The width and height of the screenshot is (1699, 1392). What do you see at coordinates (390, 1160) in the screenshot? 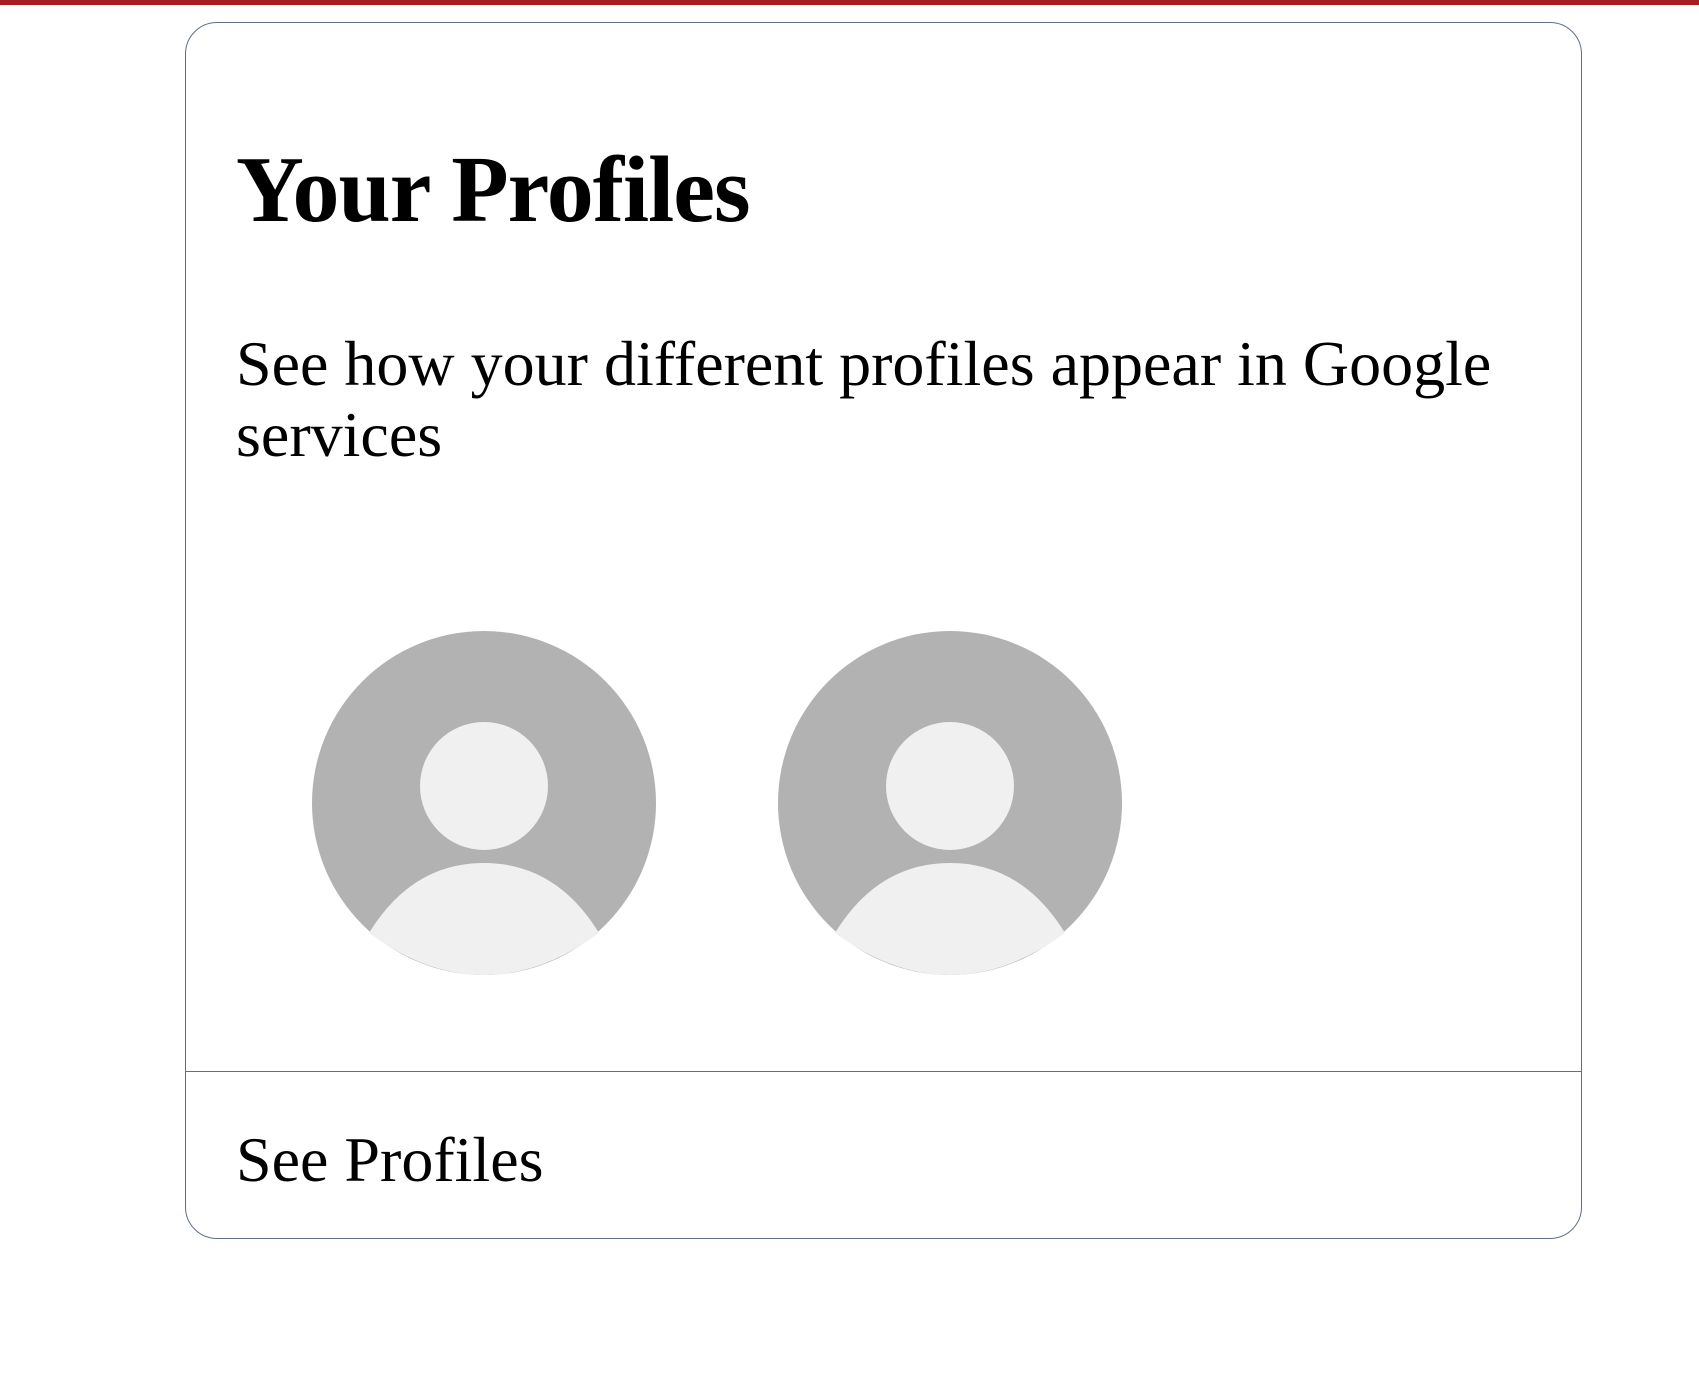
I see `see-profiles-link: See Profiles` at bounding box center [390, 1160].